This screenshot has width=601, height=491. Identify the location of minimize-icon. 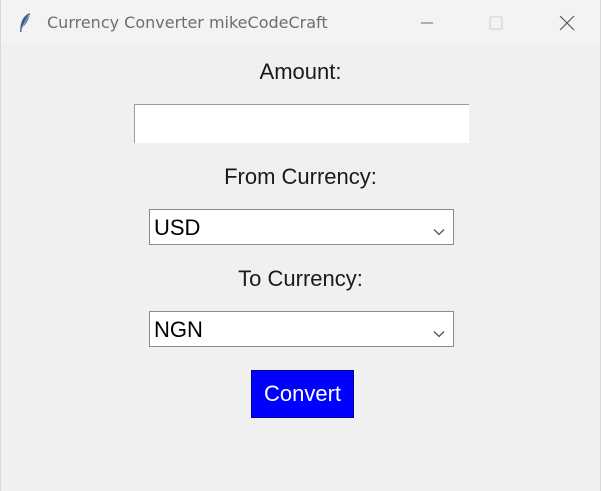
(427, 23).